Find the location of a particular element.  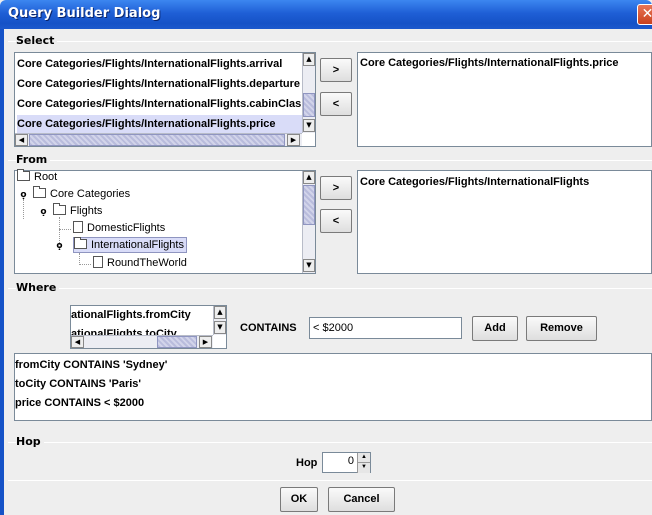

cancel-button: Cancel is located at coordinates (361, 499).